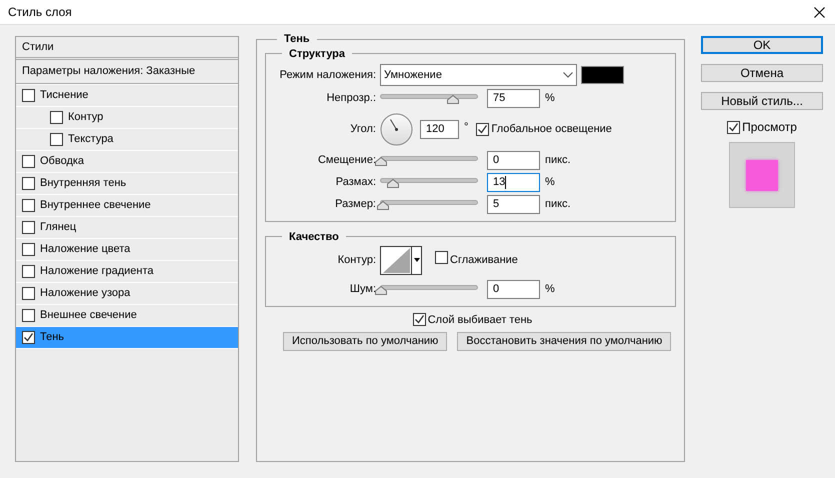  I want to click on contour-picker, so click(401, 260).